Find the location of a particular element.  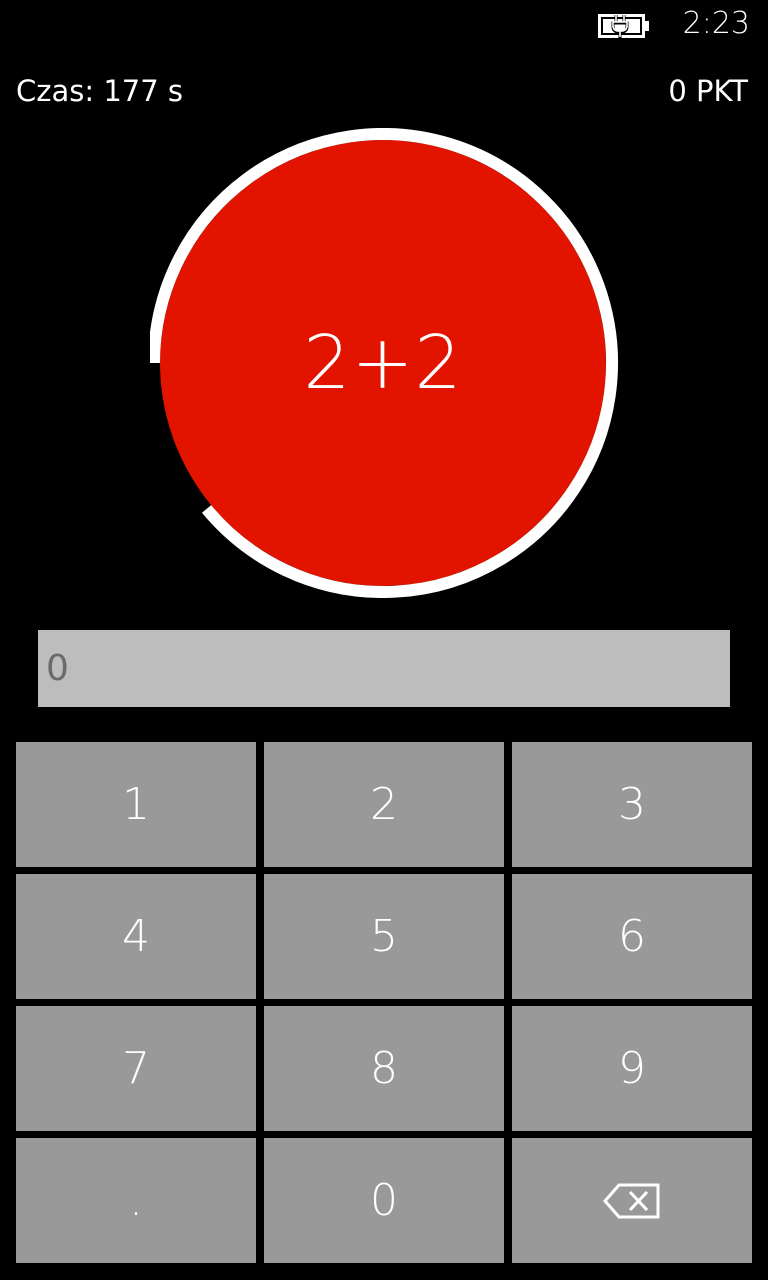

question-text: 2+2 is located at coordinates (383, 363).